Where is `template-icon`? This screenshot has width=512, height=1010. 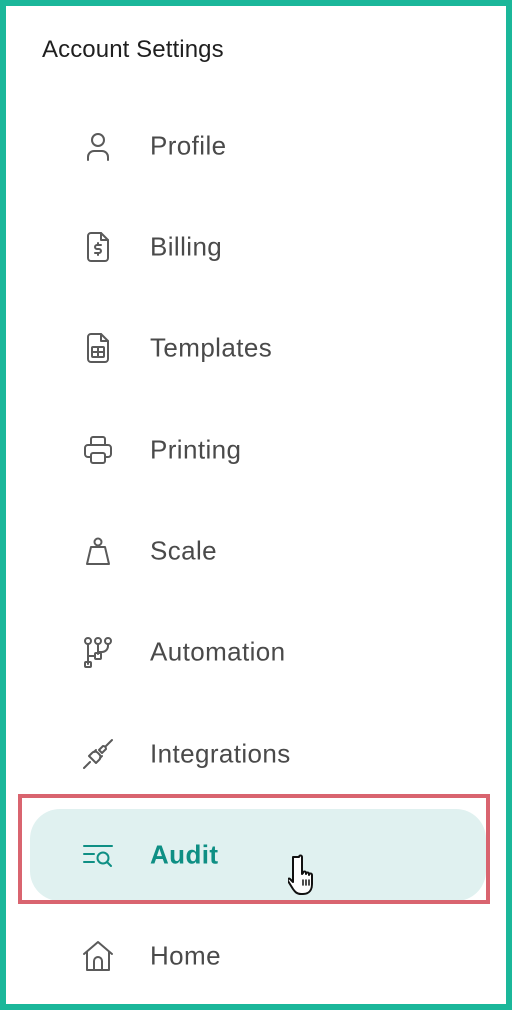
template-icon is located at coordinates (98, 348).